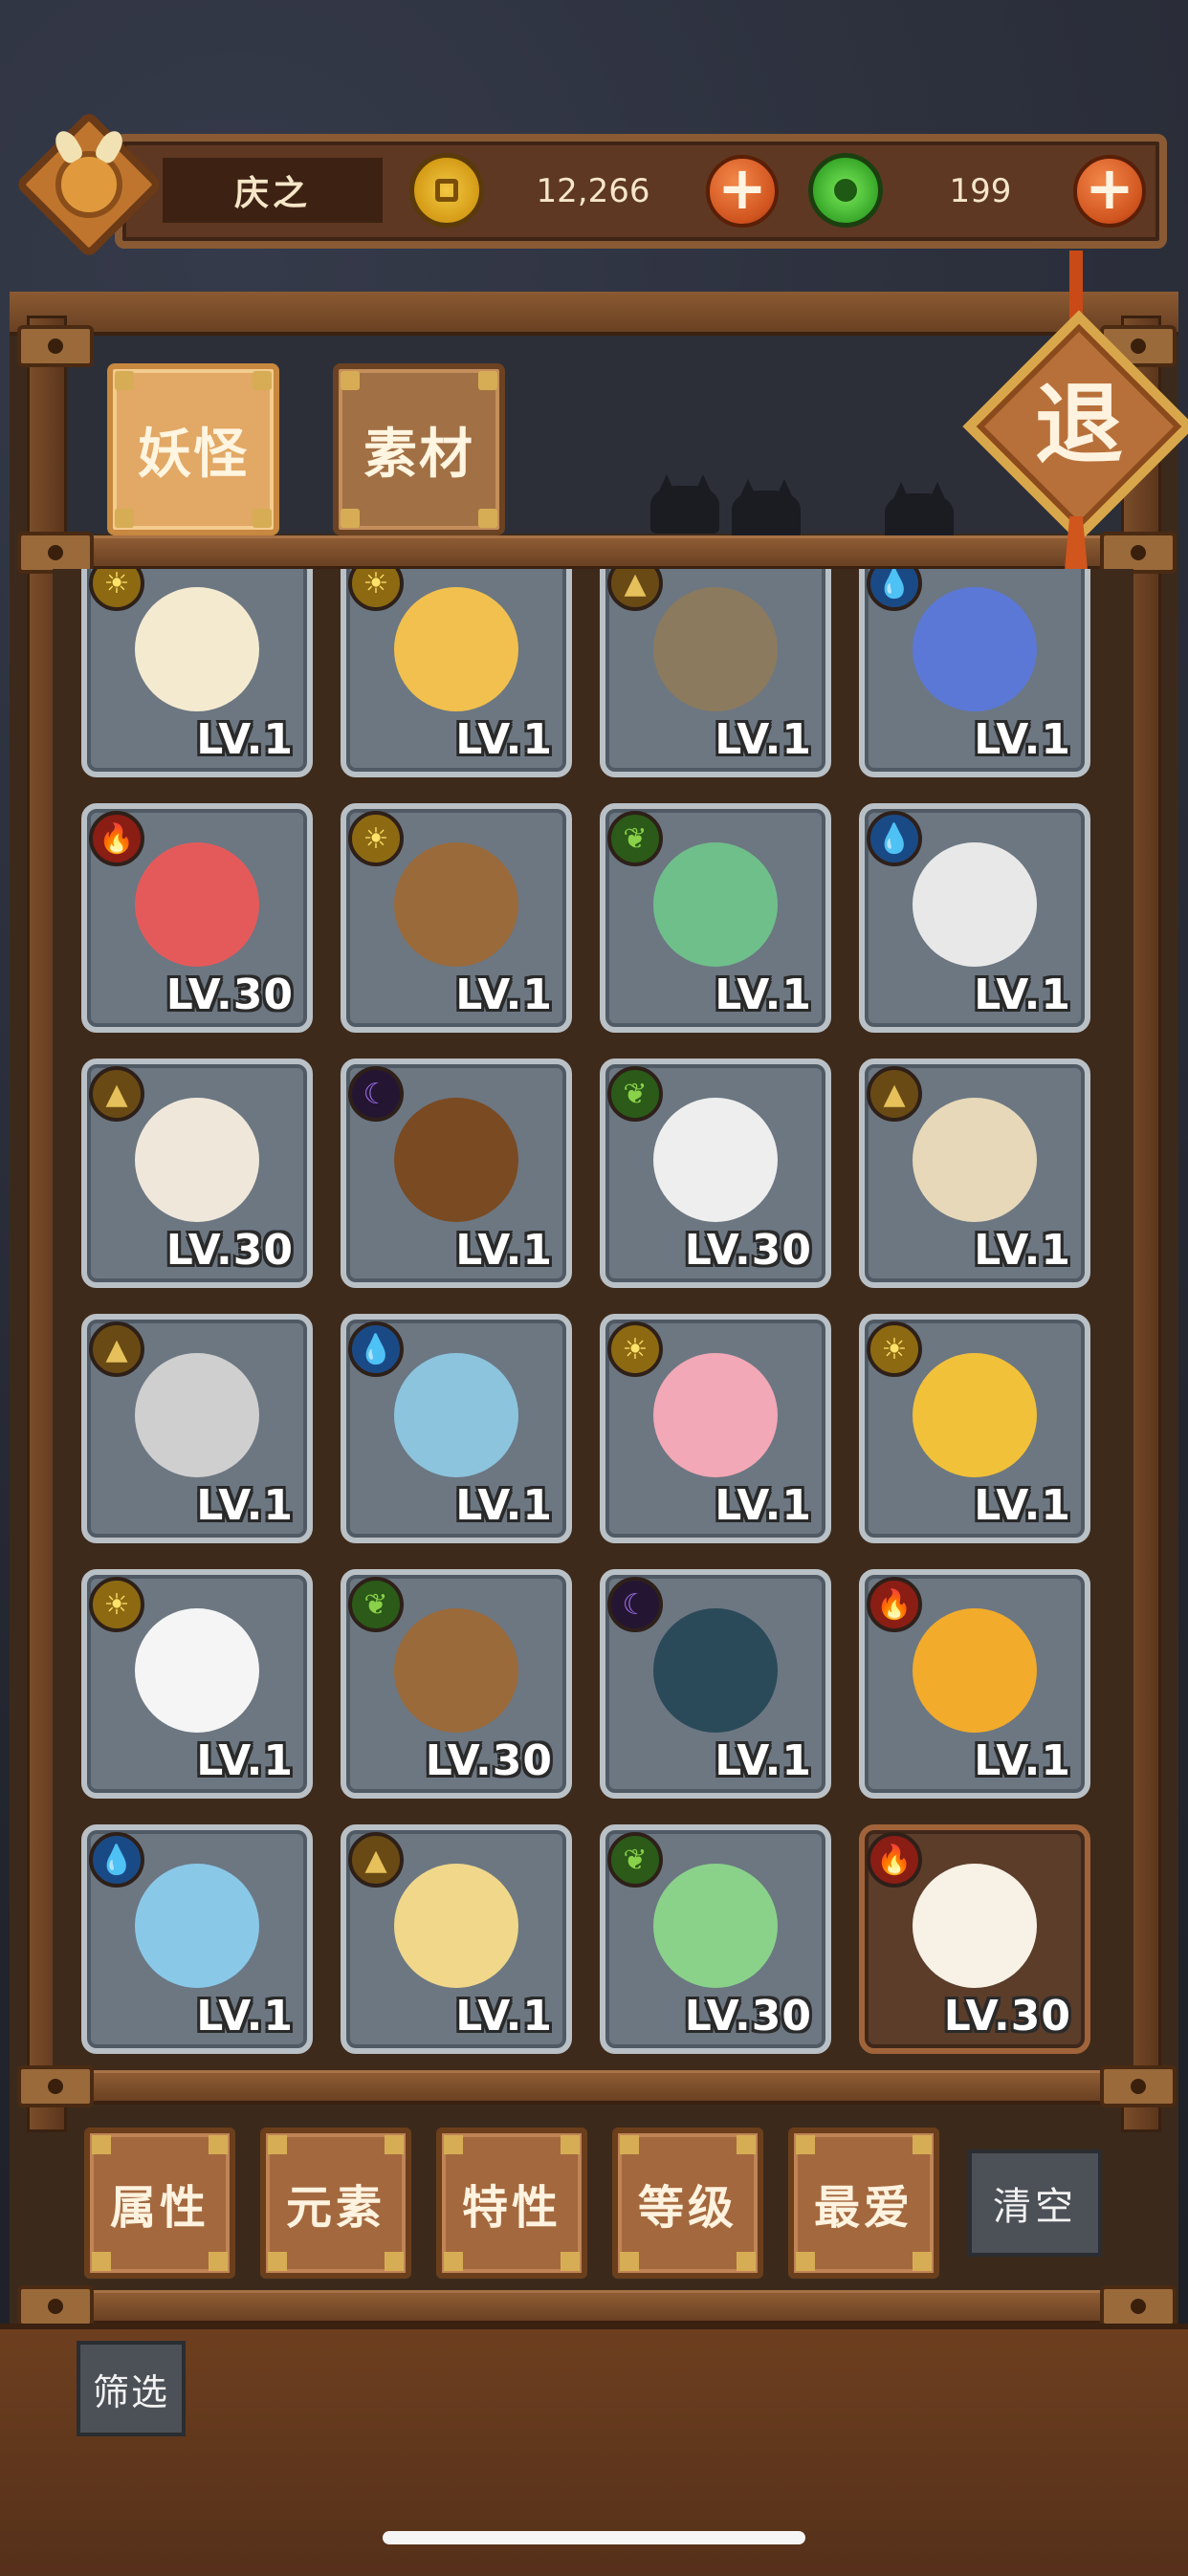 The height and width of the screenshot is (2576, 1188). What do you see at coordinates (845, 190) in the screenshot?
I see `gem-icon` at bounding box center [845, 190].